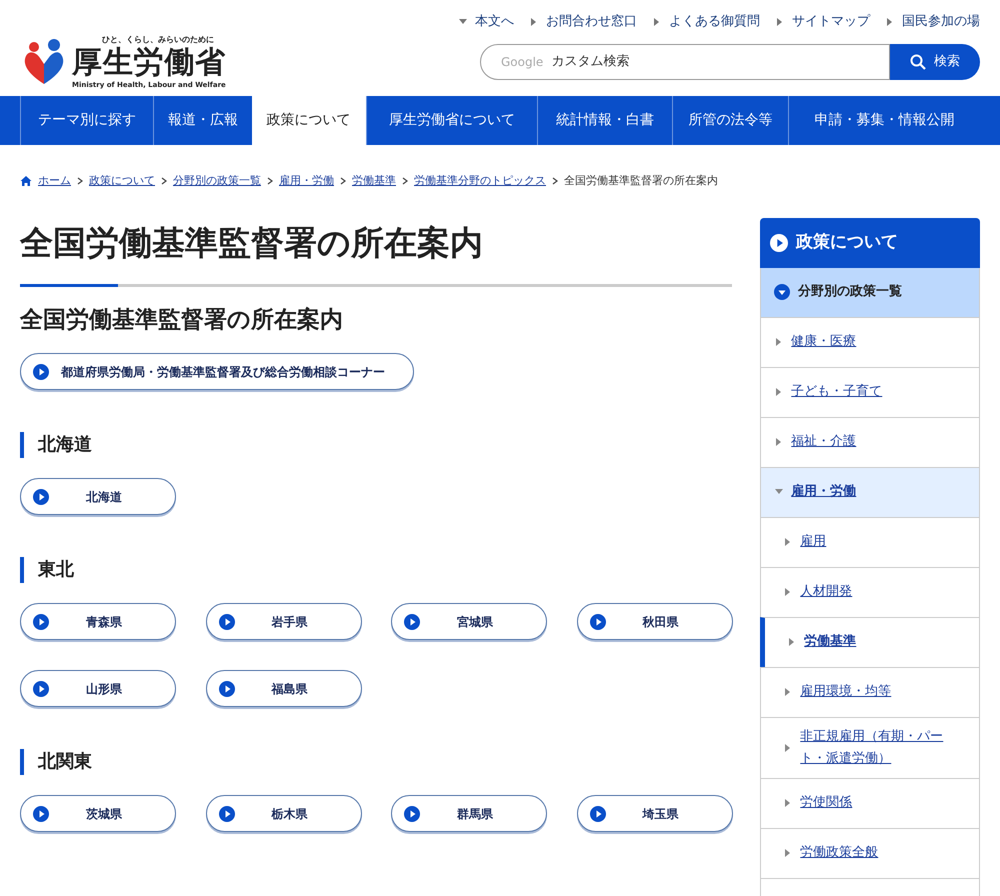 Image resolution: width=1000 pixels, height=896 pixels. What do you see at coordinates (685, 62) in the screenshot?
I see `search-field: Google カスタム検索` at bounding box center [685, 62].